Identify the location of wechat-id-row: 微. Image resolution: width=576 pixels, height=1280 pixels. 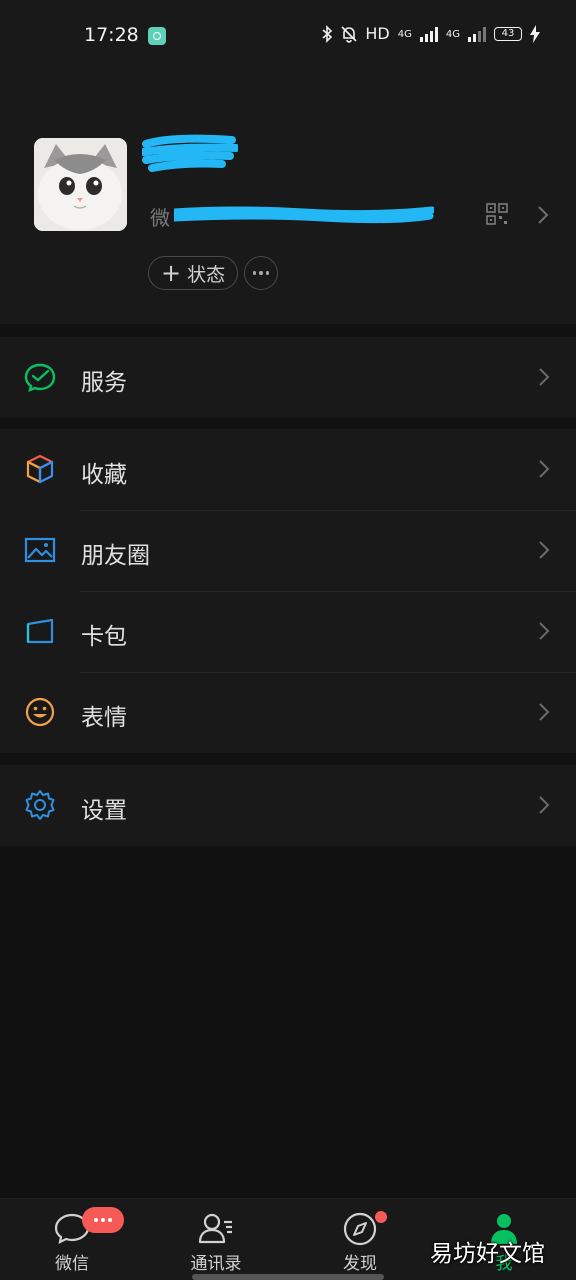
(295, 215).